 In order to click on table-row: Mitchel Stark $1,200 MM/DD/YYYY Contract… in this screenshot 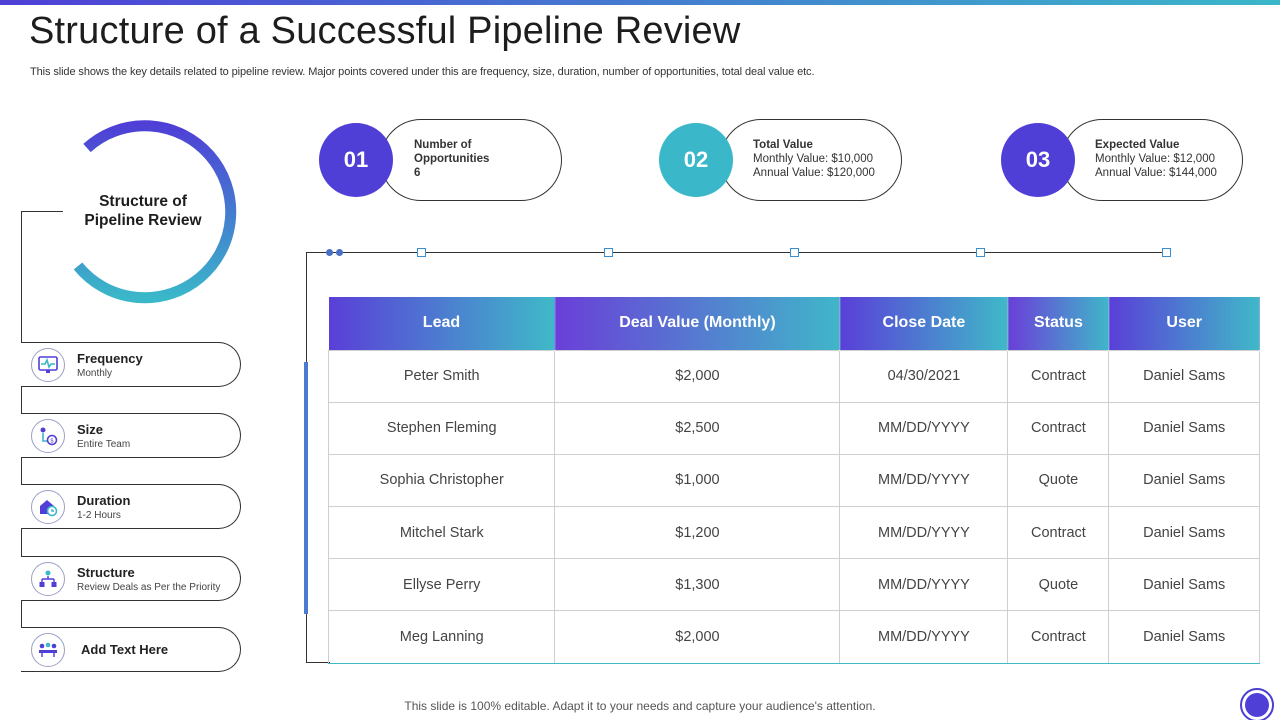, I will do `click(793, 533)`.